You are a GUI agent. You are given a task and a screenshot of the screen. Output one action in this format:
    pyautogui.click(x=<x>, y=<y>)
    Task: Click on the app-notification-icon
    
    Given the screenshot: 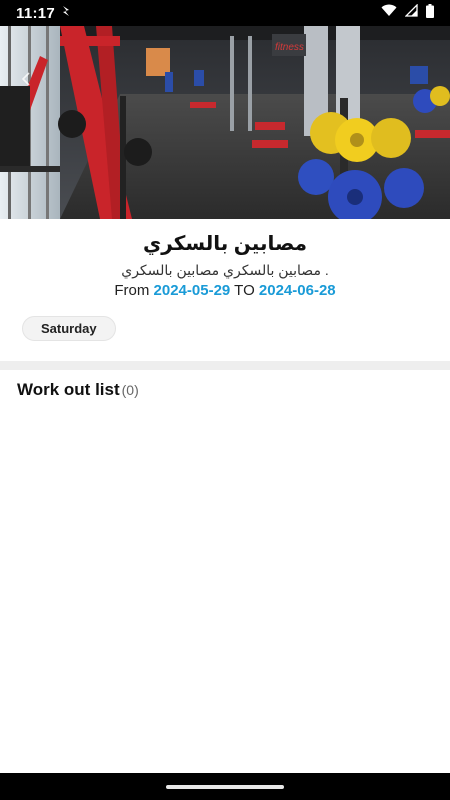 What is the action you would take?
    pyautogui.click(x=66, y=13)
    